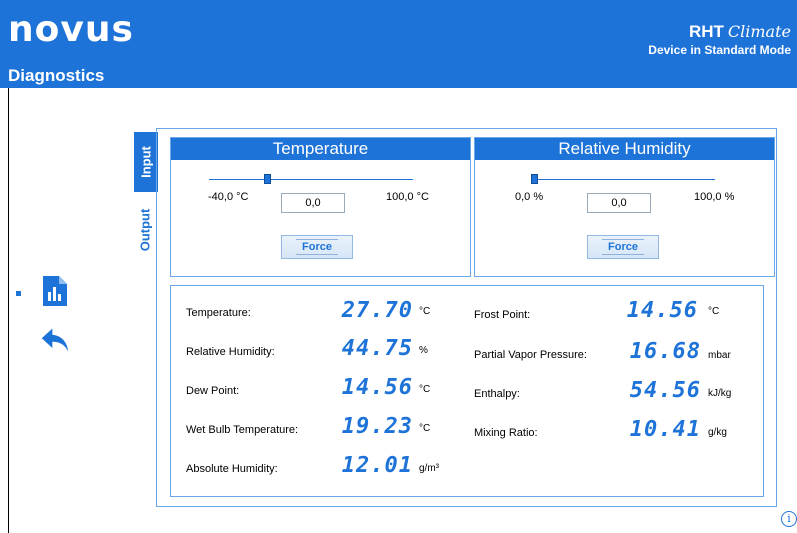 The image size is (797, 533). I want to click on tab-input-label: Input, so click(146, 162).